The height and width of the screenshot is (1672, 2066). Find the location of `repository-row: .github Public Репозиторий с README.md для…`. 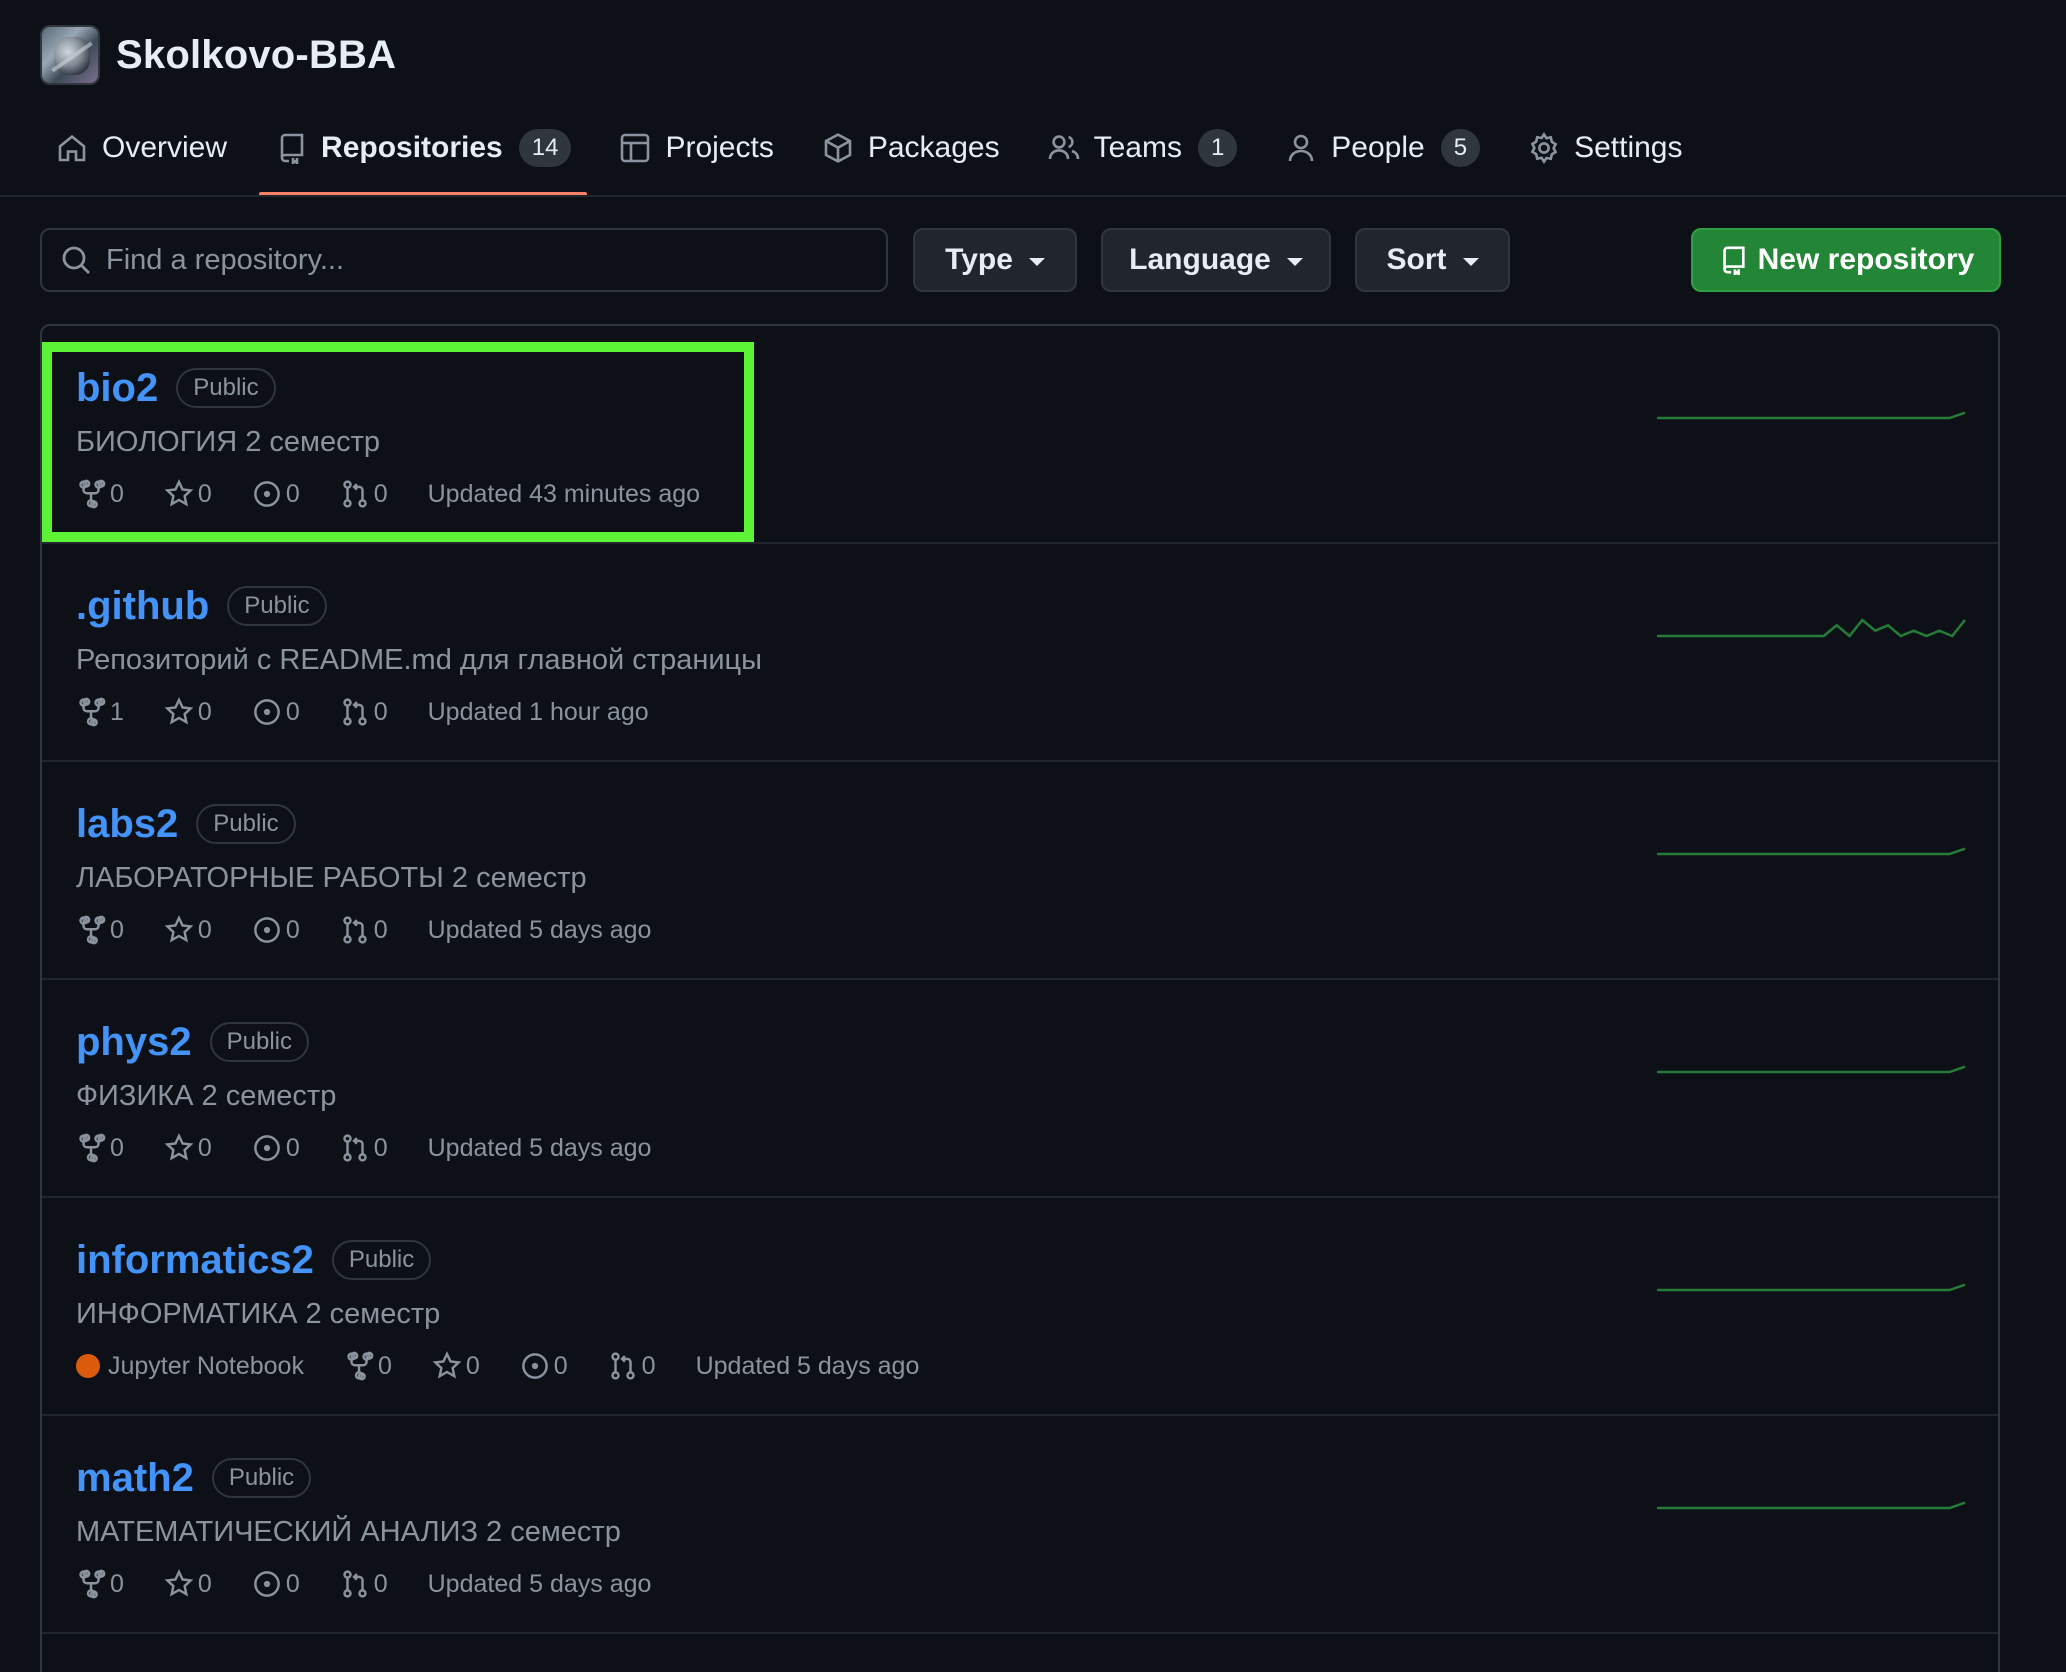

repository-row: .github Public Репозиторий с README.md для… is located at coordinates (1020, 653).